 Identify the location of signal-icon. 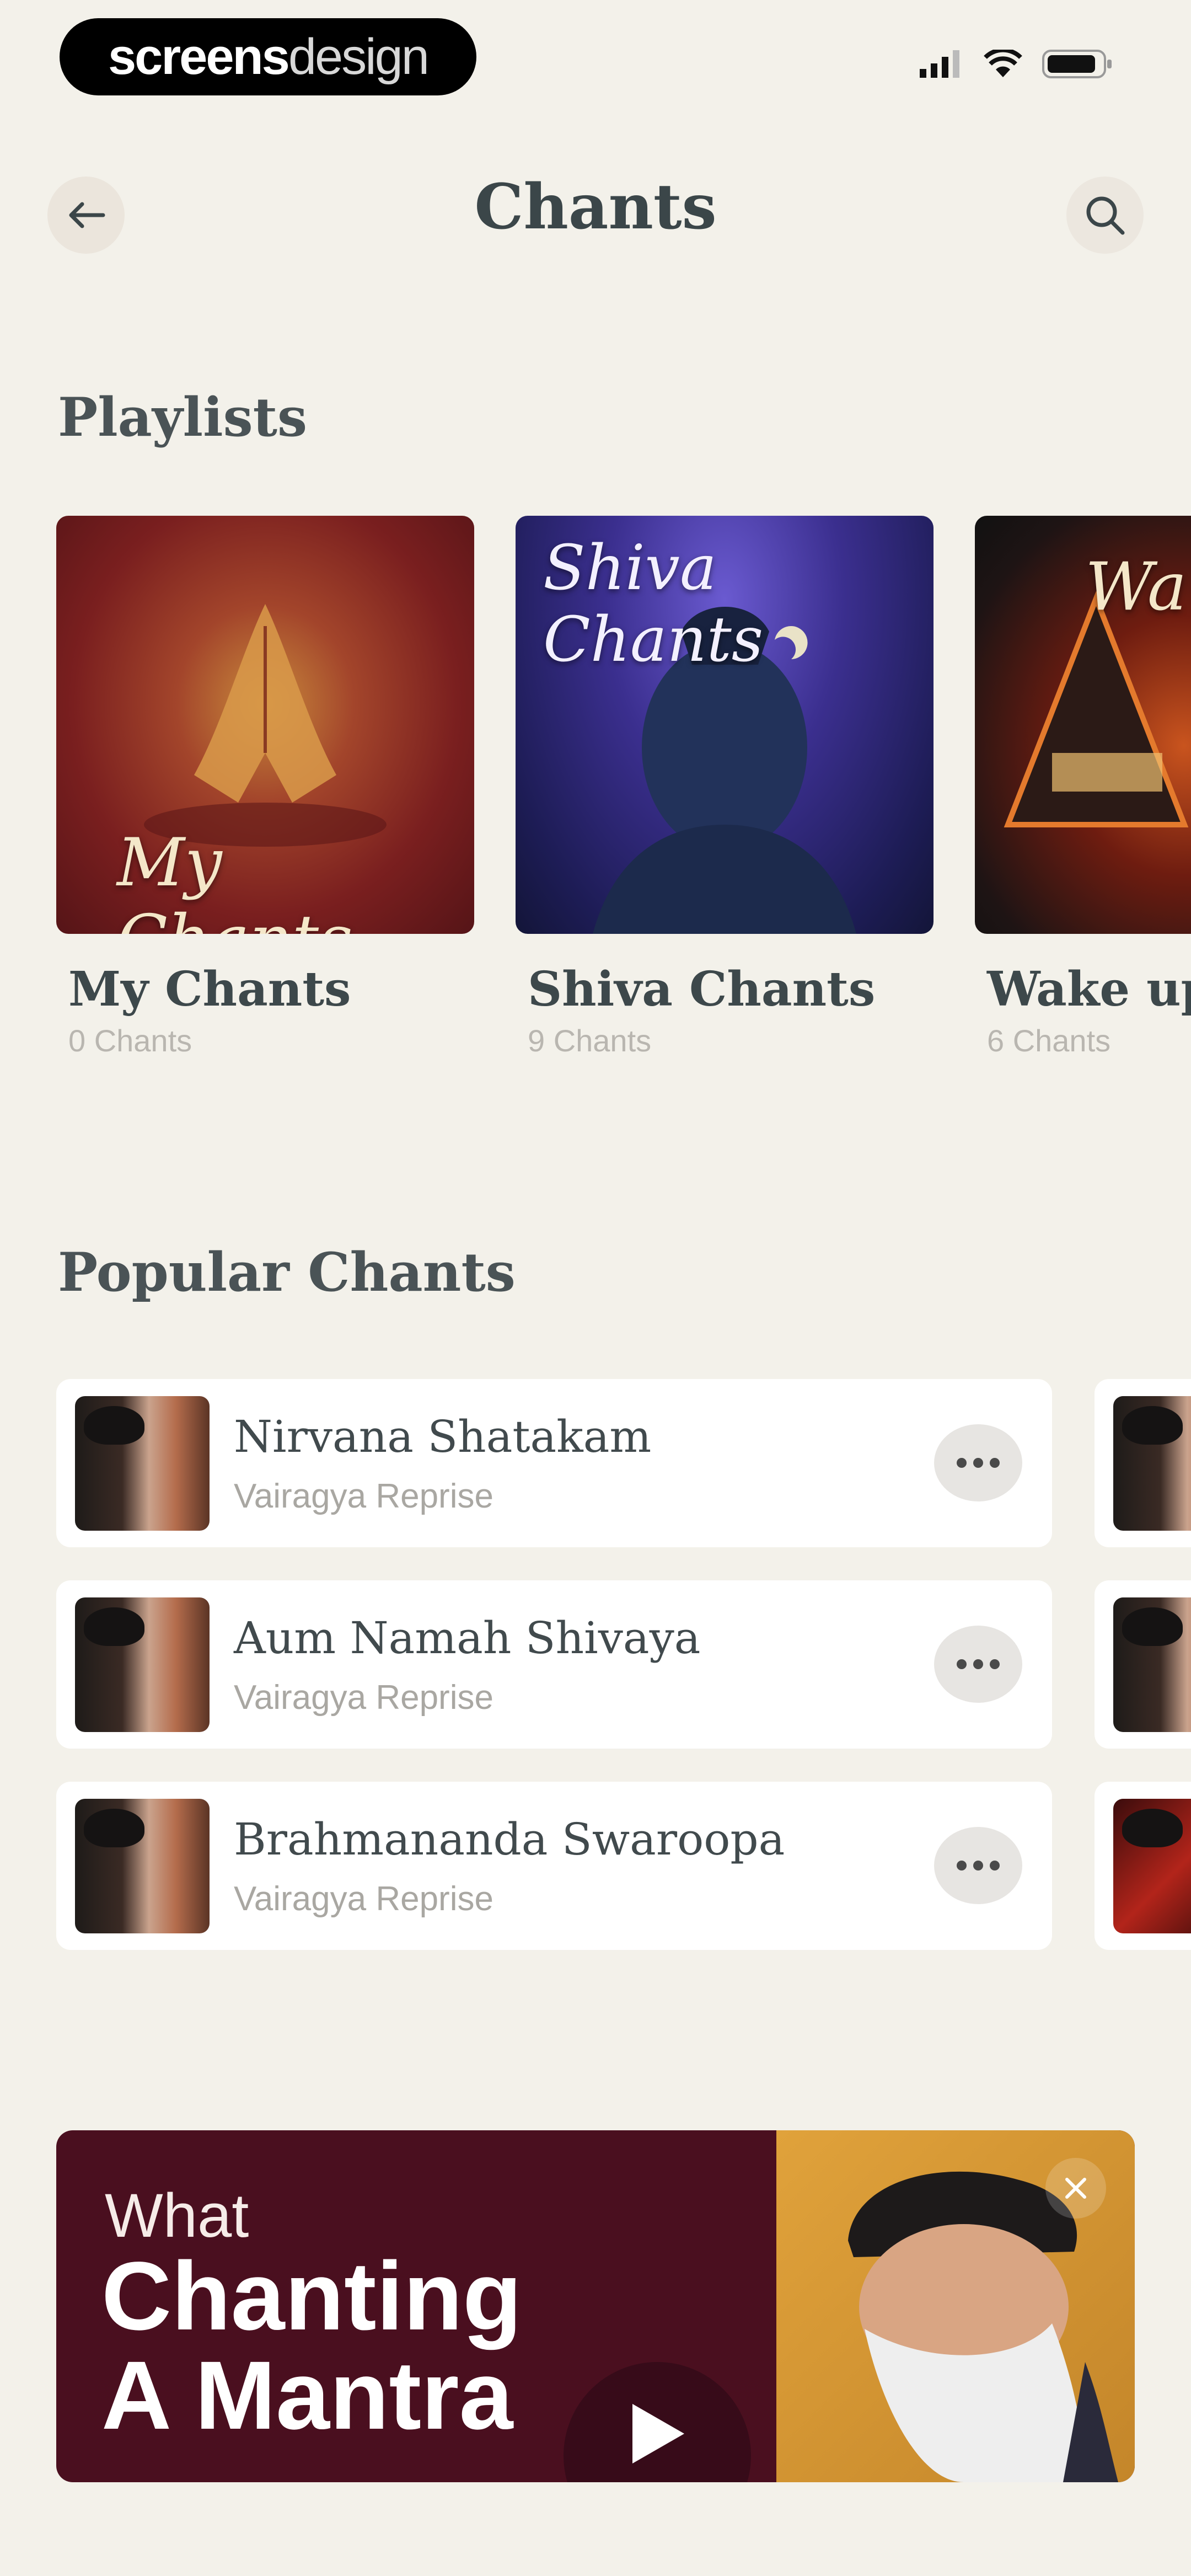
(940, 64).